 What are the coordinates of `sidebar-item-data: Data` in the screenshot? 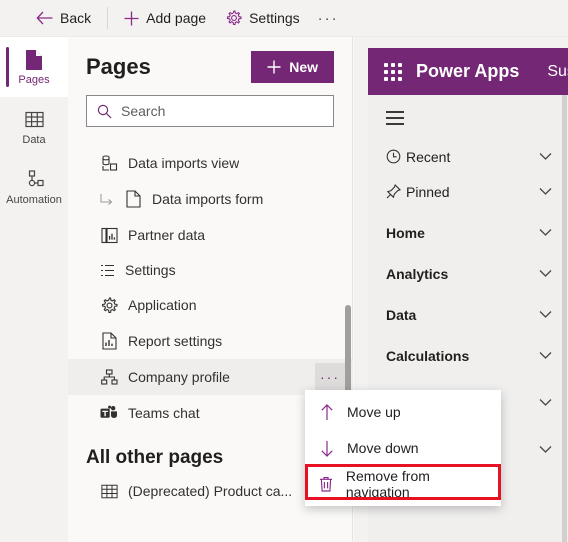 It's located at (34, 127).